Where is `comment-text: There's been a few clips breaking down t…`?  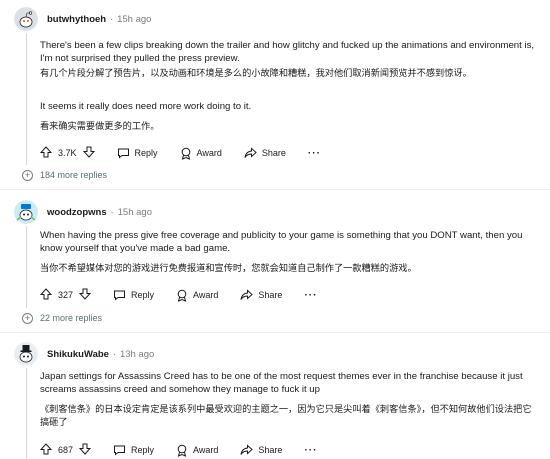
comment-text: There's been a few clips breaking down t… is located at coordinates (287, 52).